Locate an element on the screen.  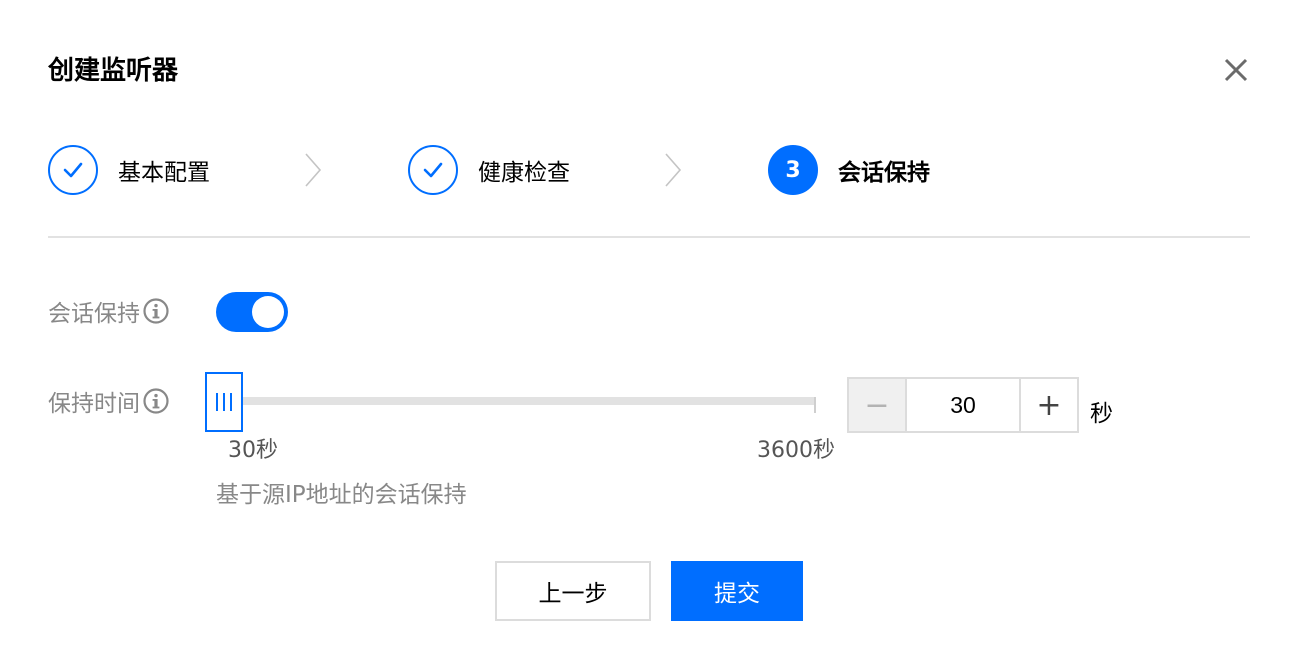
hold-time-slider-handle is located at coordinates (224, 402).